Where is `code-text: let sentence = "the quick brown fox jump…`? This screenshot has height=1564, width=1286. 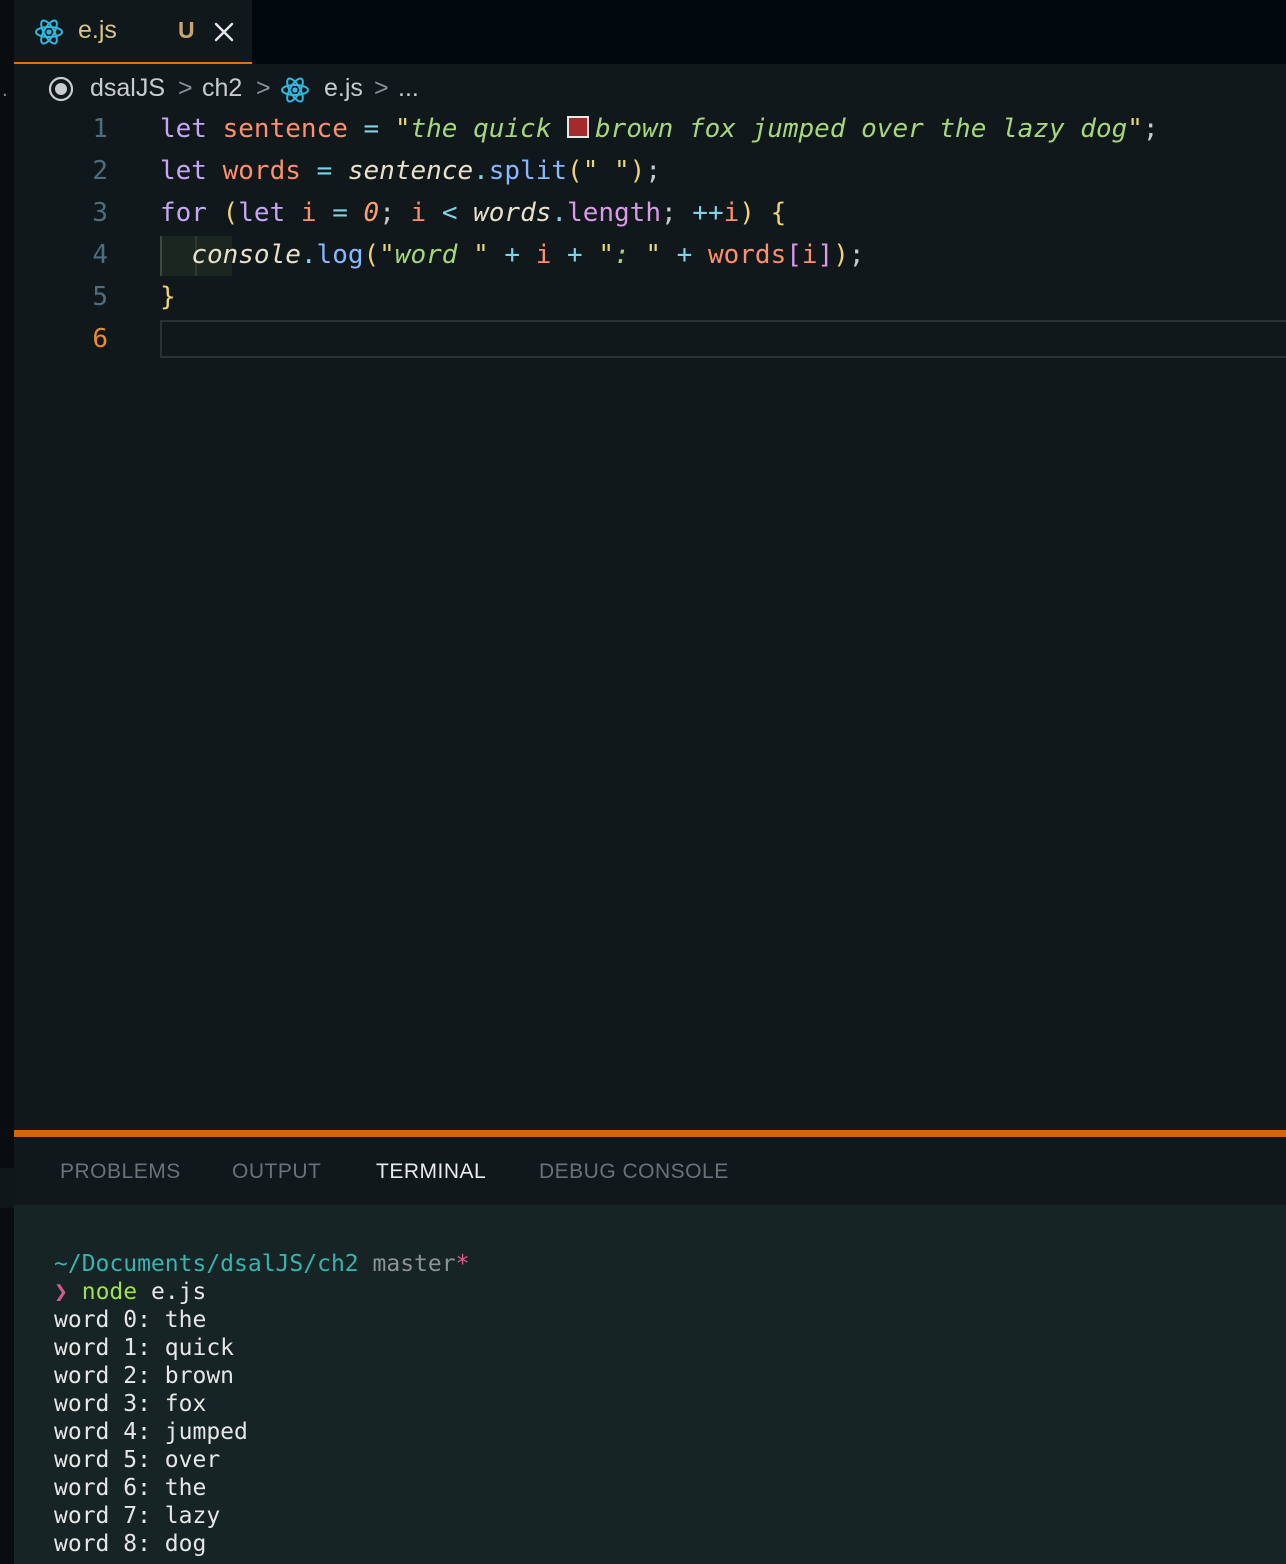 code-text: let sentence = "the quick brown fox jump… is located at coordinates (659, 129).